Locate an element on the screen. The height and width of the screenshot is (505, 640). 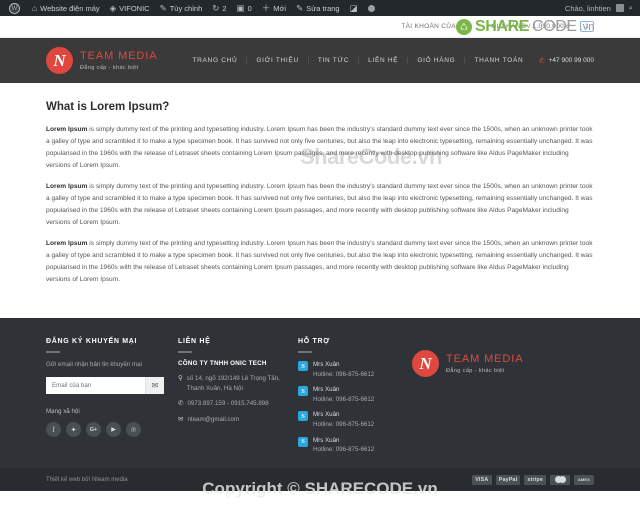
brand-tagline: Đẳng cấp - khác biệt is located at coordinates (109, 67).